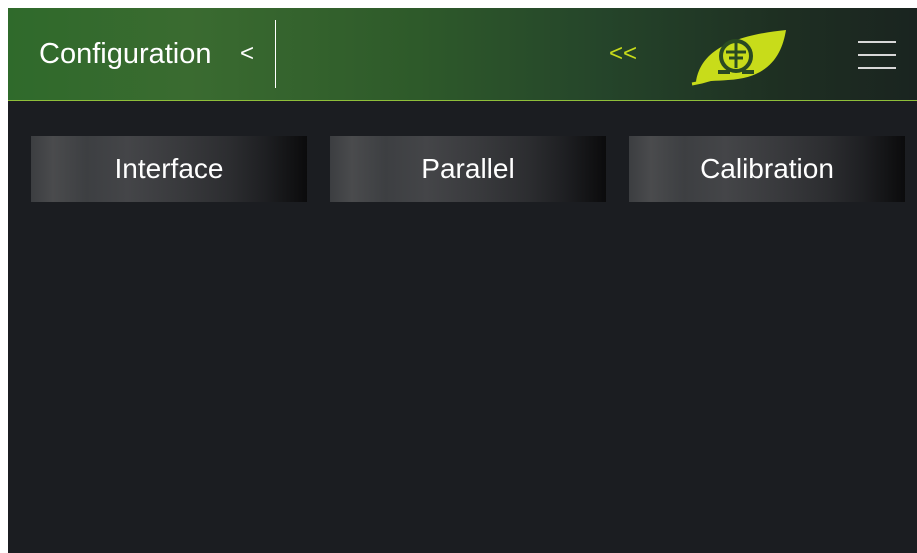  What do you see at coordinates (275, 54) in the screenshot?
I see `header-divider` at bounding box center [275, 54].